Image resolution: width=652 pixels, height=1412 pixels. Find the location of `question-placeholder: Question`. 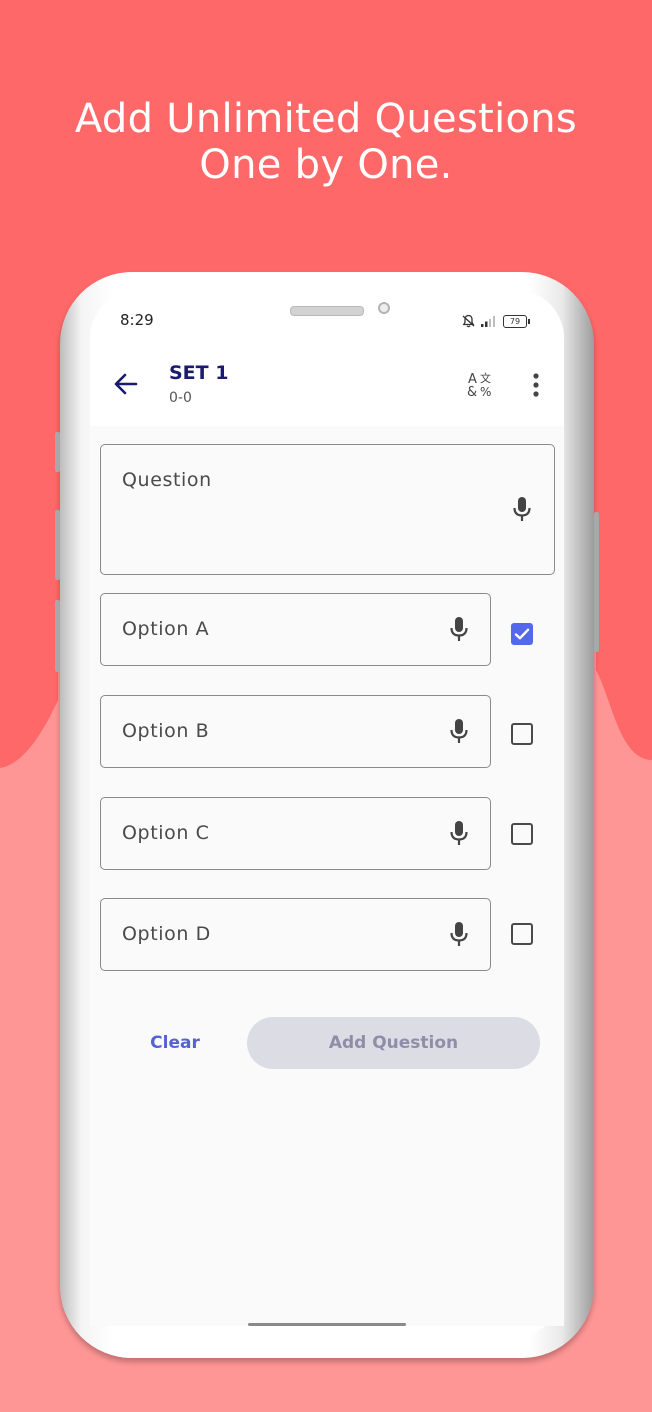

question-placeholder: Question is located at coordinates (167, 480).